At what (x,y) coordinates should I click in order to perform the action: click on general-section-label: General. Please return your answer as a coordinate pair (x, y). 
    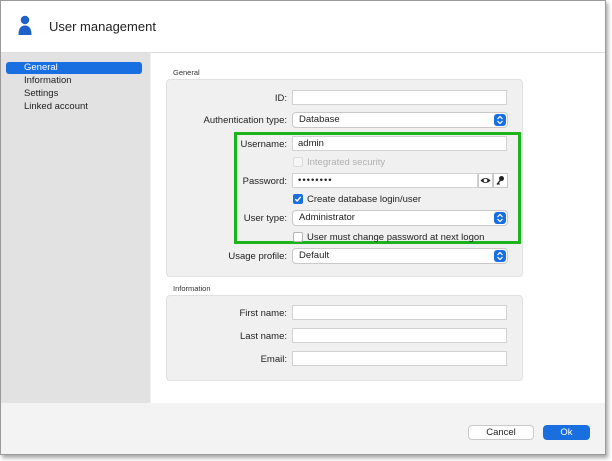
    Looking at the image, I should click on (186, 72).